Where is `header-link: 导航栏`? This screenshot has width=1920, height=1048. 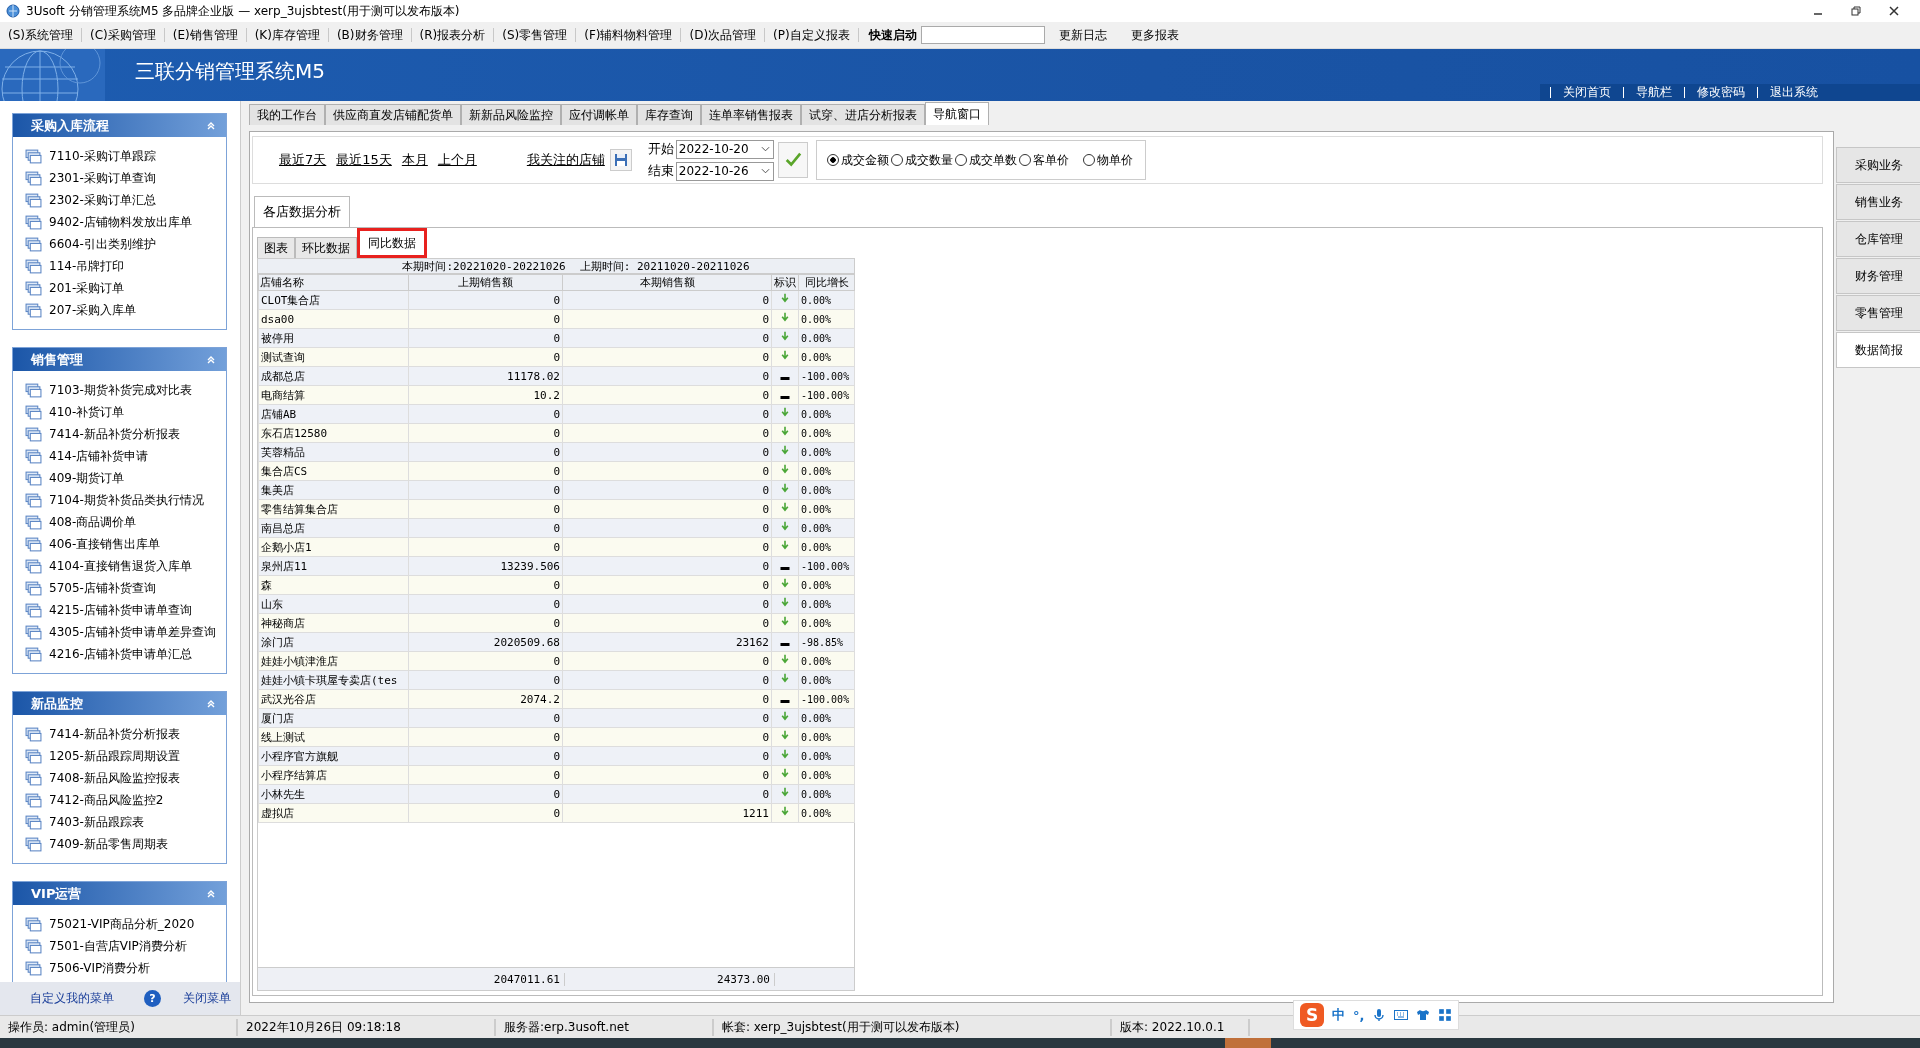
header-link: 导航栏 is located at coordinates (1653, 92).